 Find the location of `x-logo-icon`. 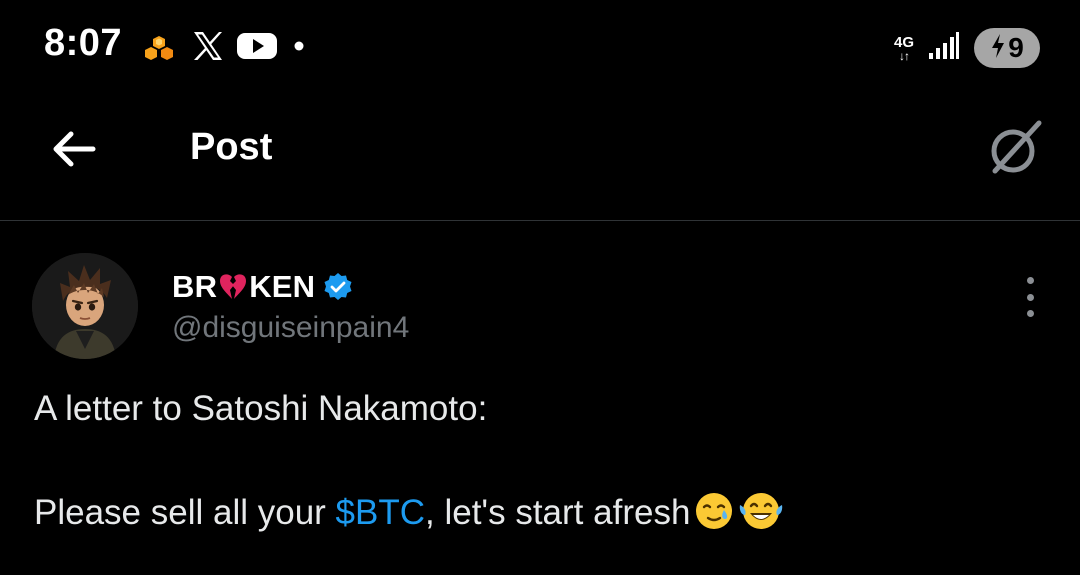

x-logo-icon is located at coordinates (208, 48).